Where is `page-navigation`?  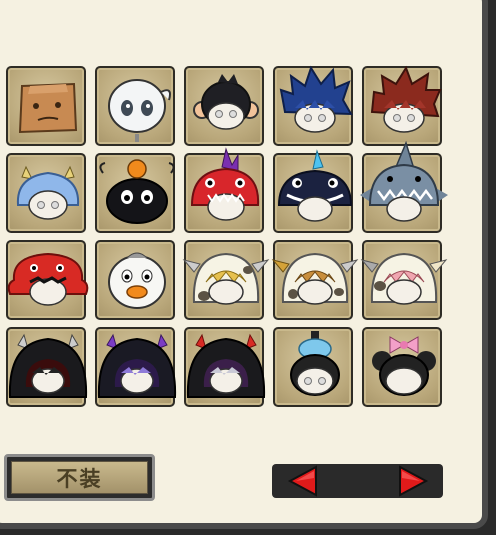
page-navigation is located at coordinates (357, 481).